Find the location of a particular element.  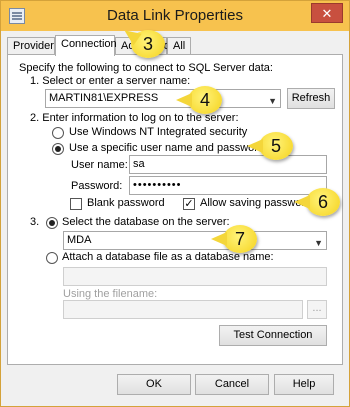

allow-saving-checkbox: ✓ is located at coordinates (189, 204).